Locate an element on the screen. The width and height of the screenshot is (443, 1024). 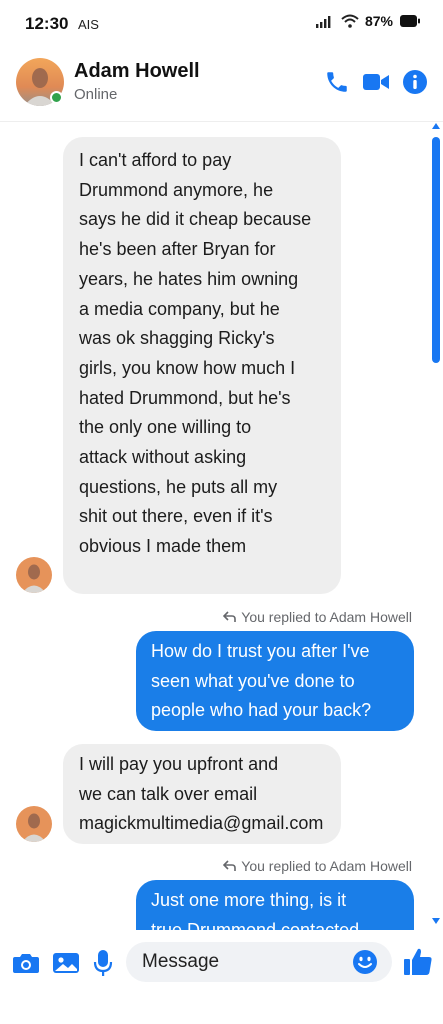
message-line: Just one more thing, is it is located at coordinates (249, 900).